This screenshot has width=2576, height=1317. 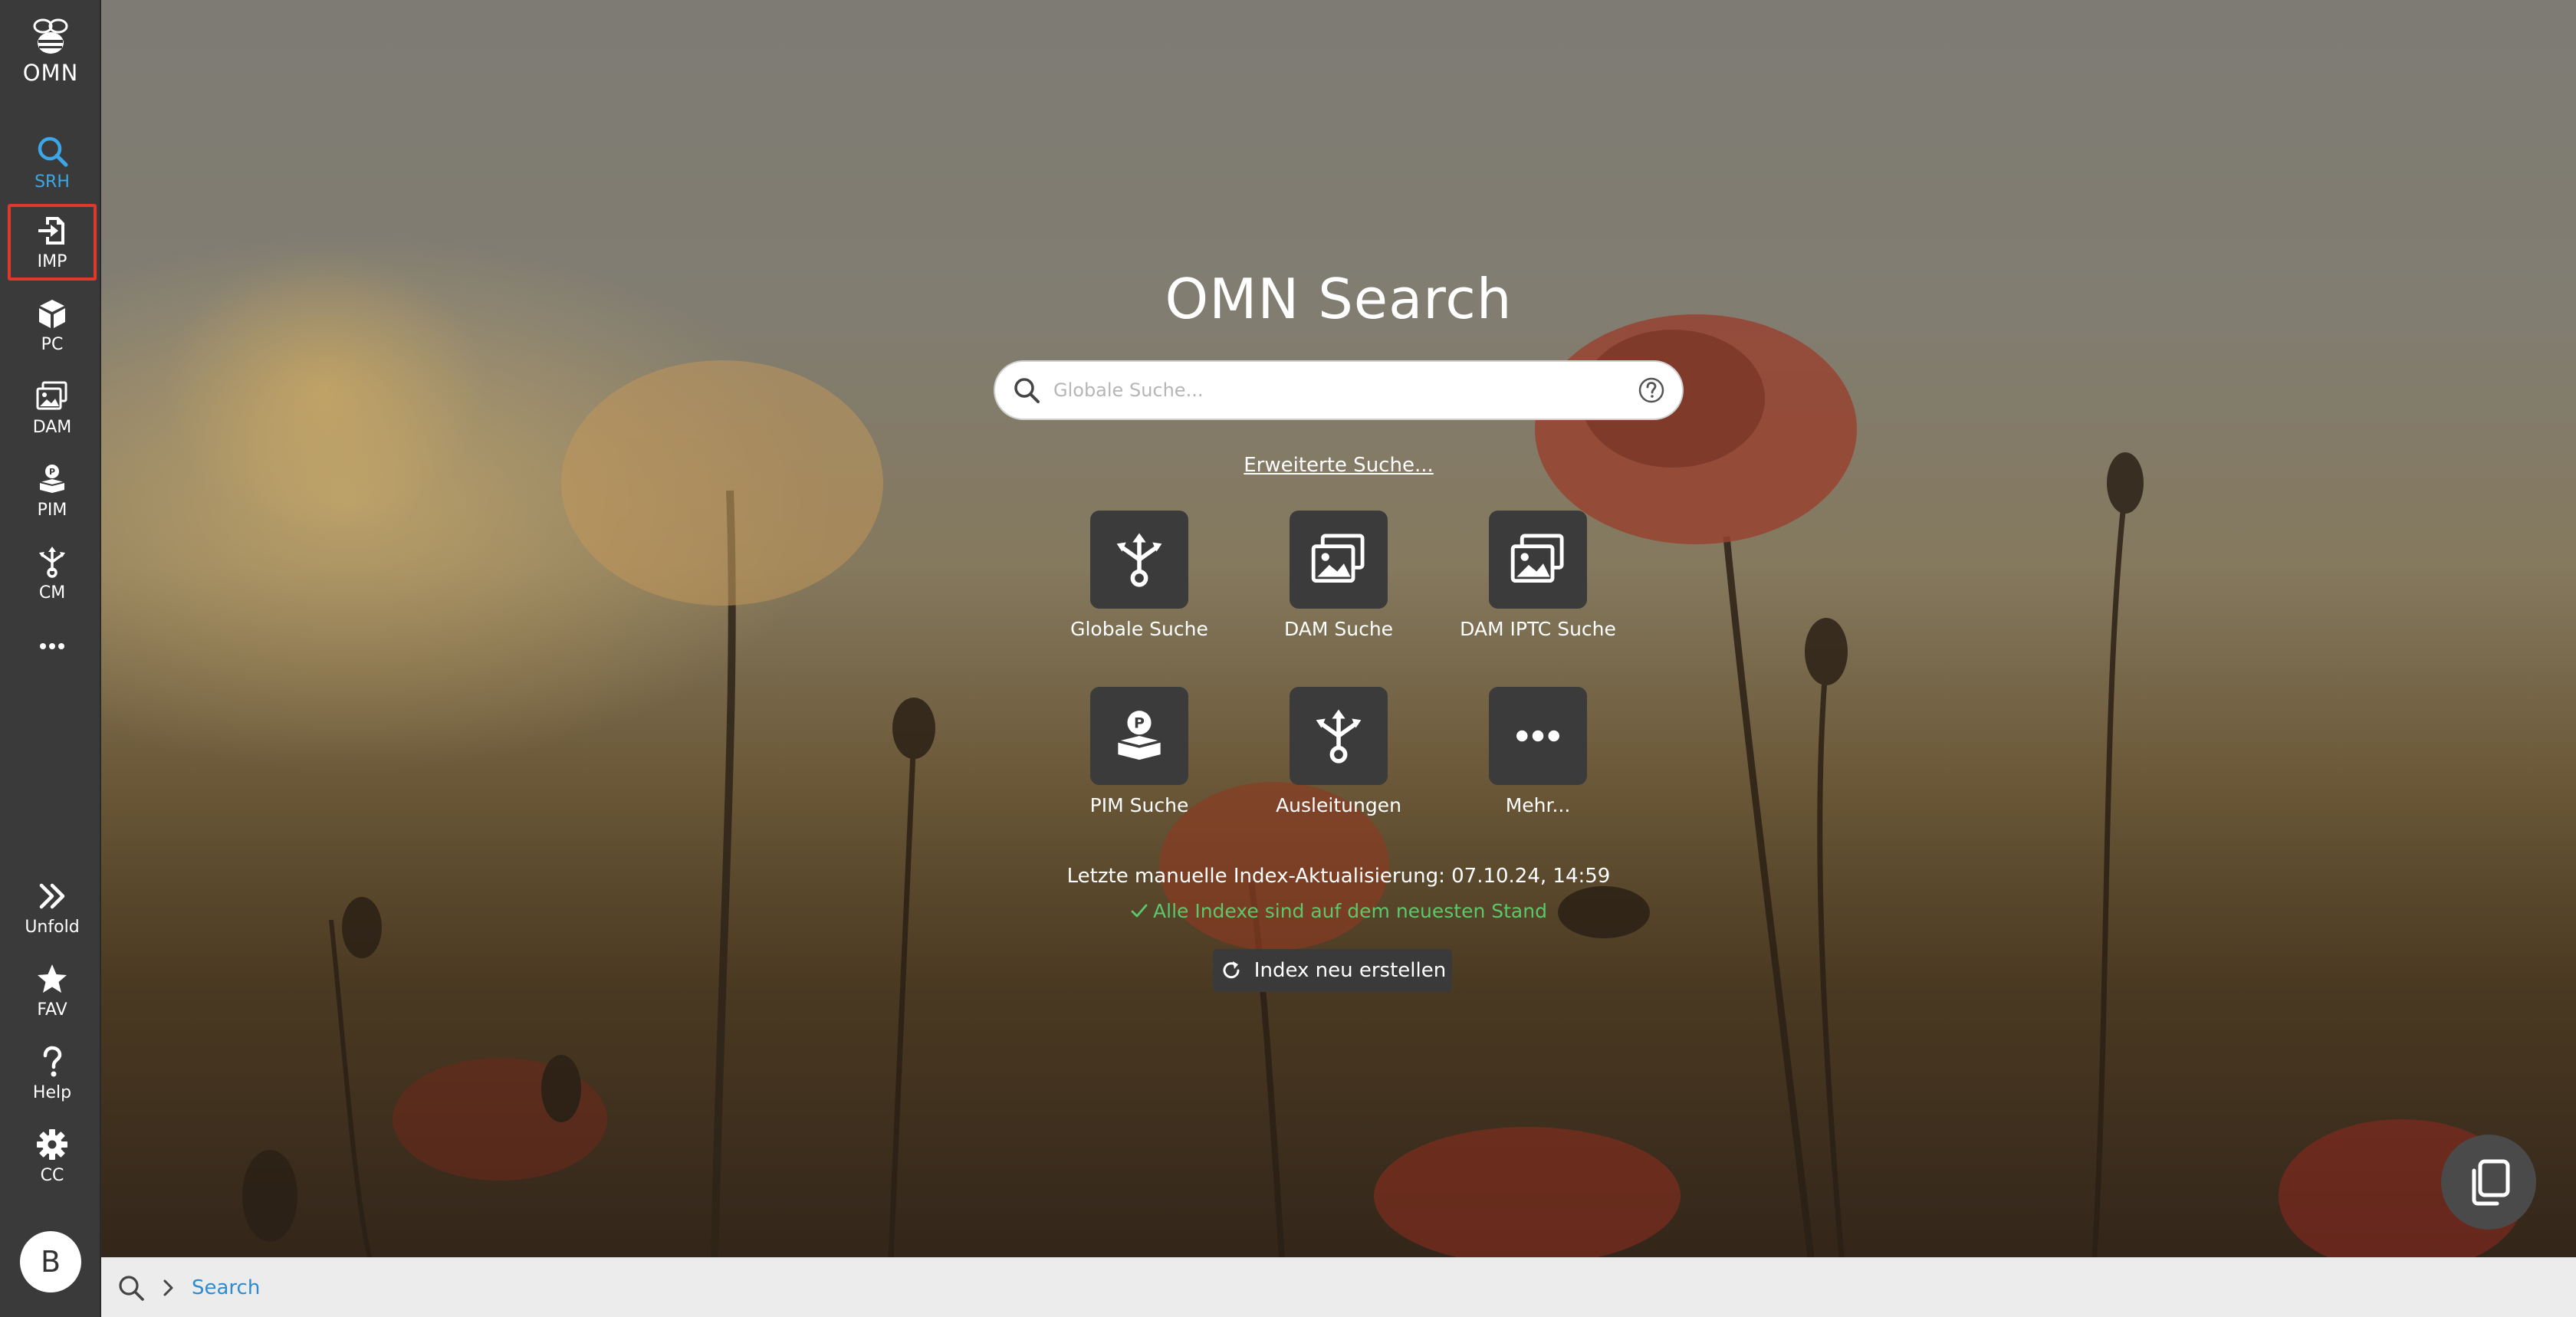 What do you see at coordinates (51, 1261) in the screenshot?
I see `user-avatar: B` at bounding box center [51, 1261].